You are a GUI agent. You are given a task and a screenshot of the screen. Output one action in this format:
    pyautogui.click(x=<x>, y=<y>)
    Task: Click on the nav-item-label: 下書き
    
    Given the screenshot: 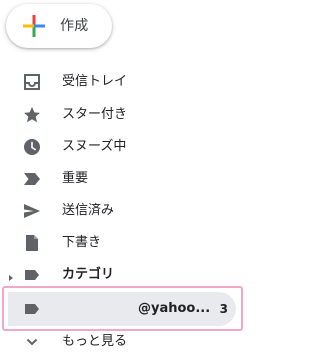 What is the action you would take?
    pyautogui.click(x=82, y=242)
    